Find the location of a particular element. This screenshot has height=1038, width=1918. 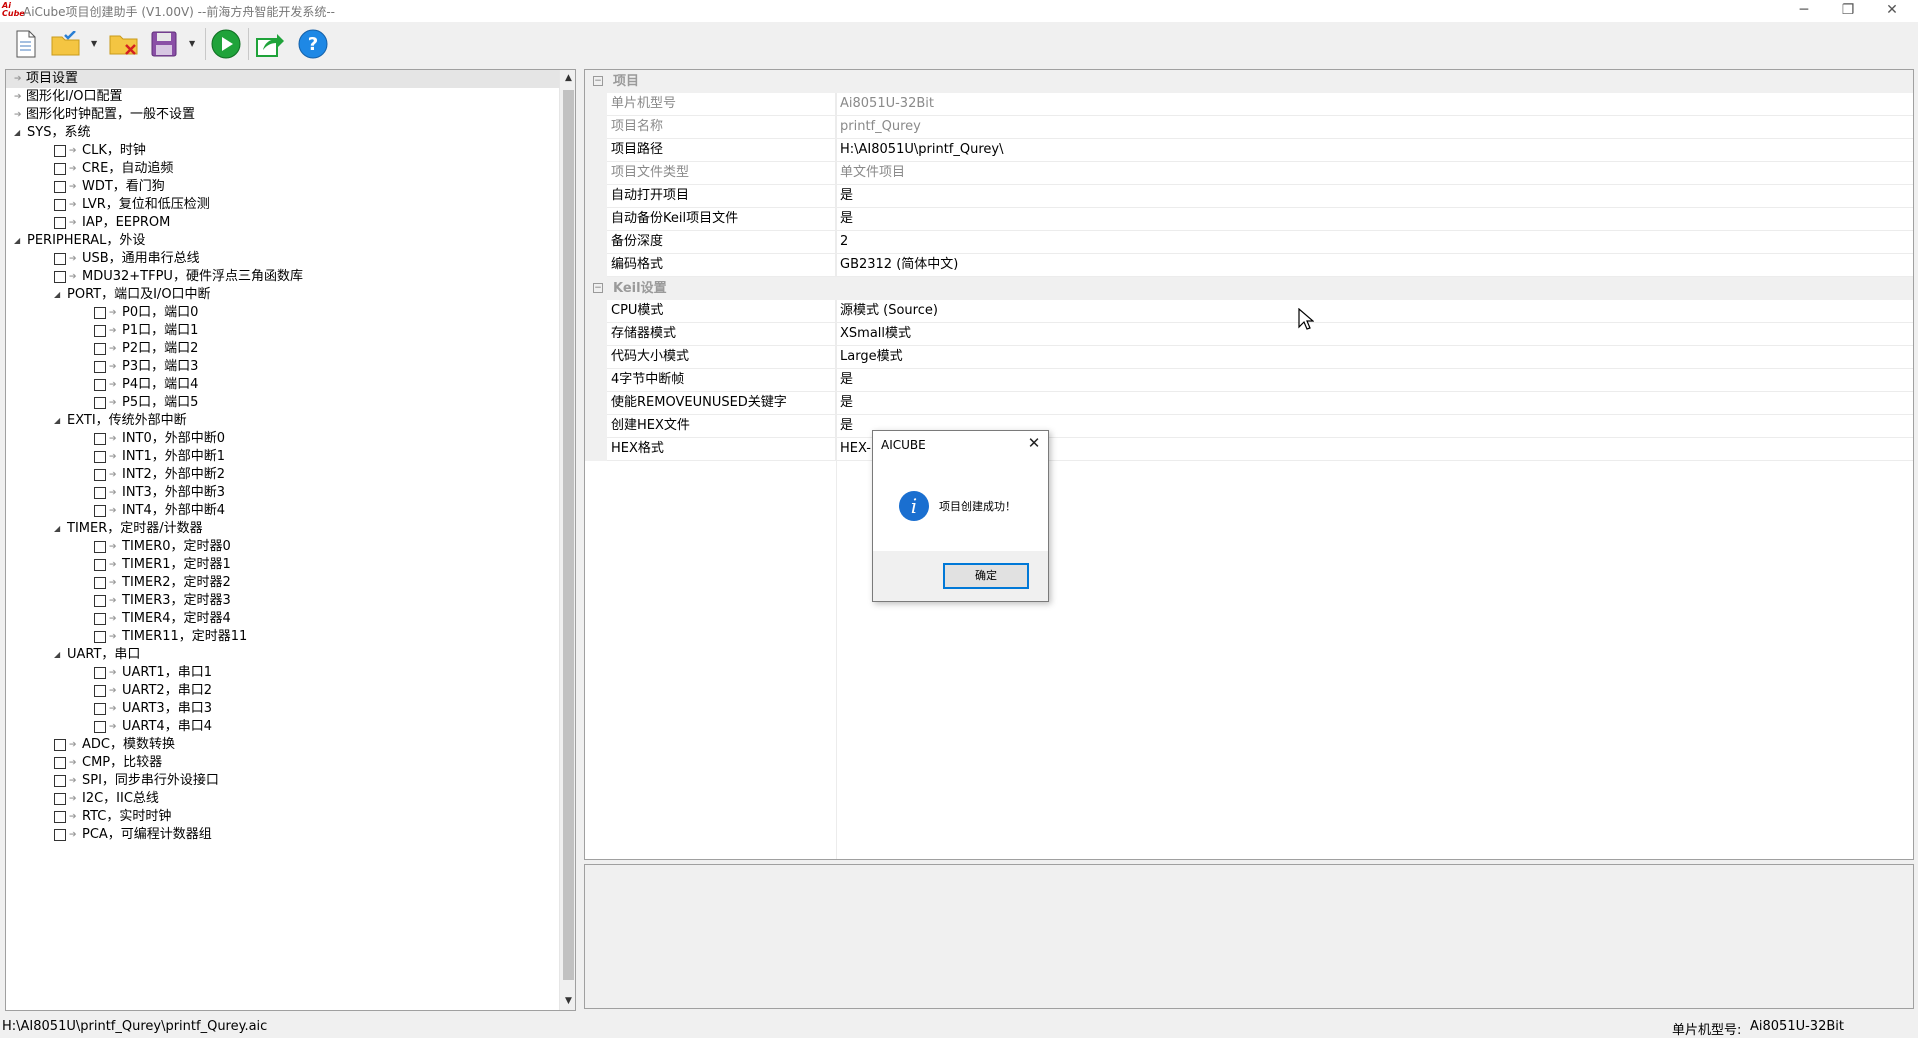

property-value: GB2312 (简体中文) is located at coordinates (1374, 265).